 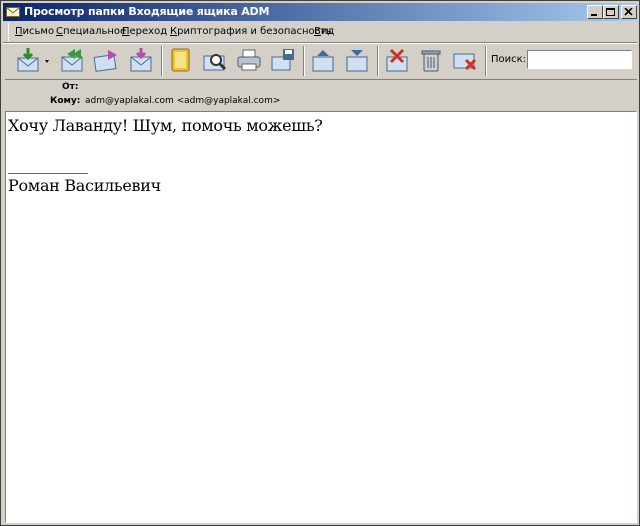 What do you see at coordinates (320, 12) in the screenshot?
I see `title-bar: Просмотр папки Входящие ящика ADM` at bounding box center [320, 12].